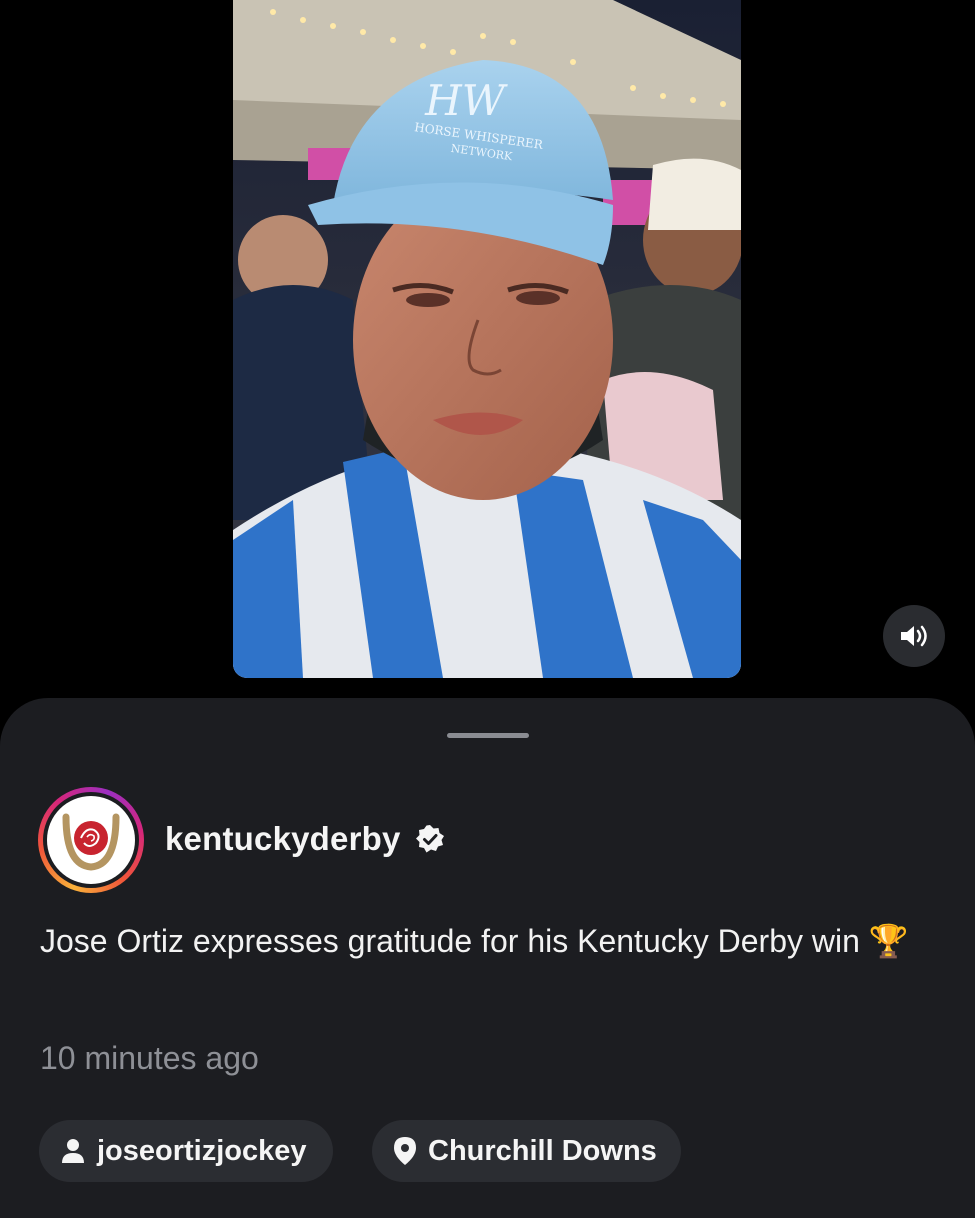  I want to click on avatar, so click(91, 840).